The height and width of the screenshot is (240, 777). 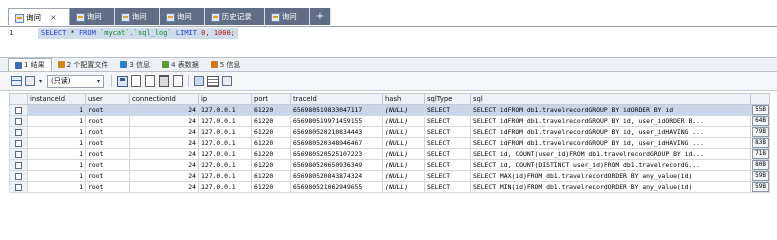 I want to click on filter-icon, so click(x=178, y=81).